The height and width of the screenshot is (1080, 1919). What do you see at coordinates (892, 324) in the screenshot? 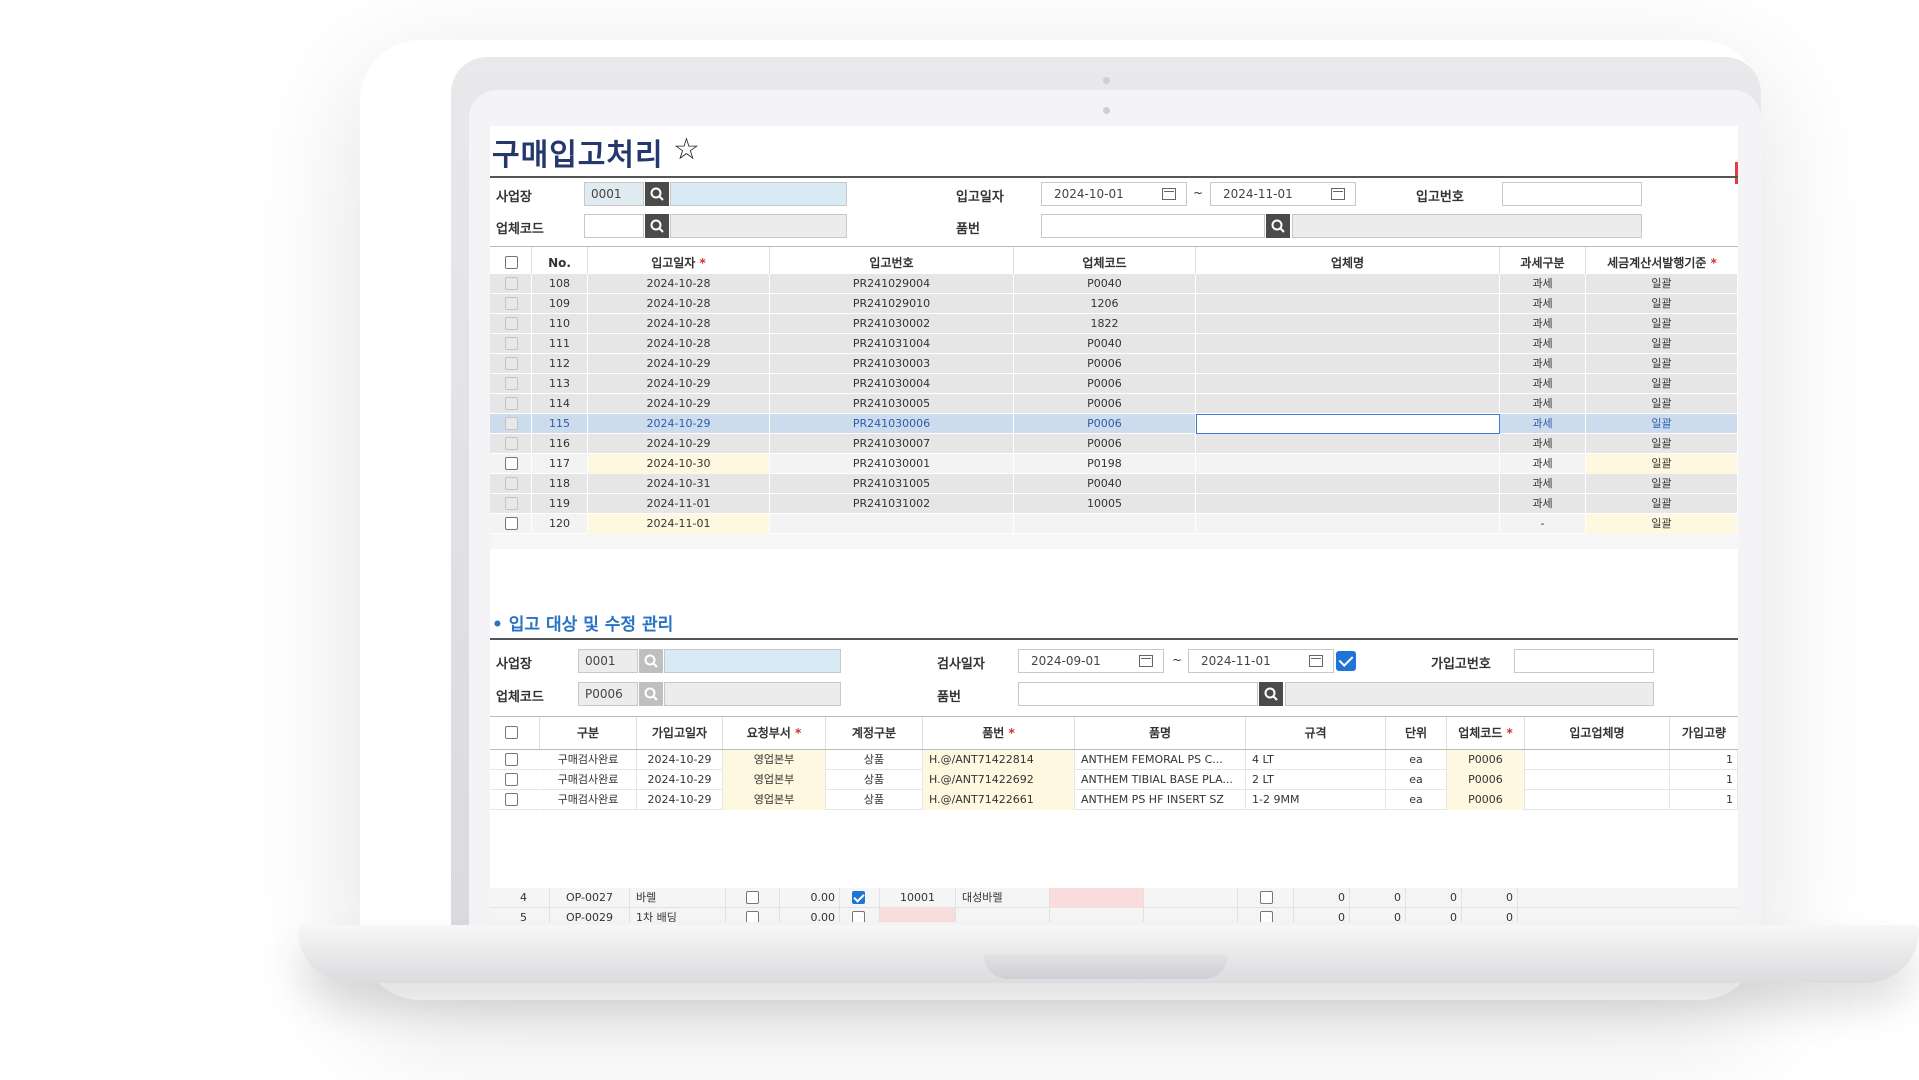
I see `cell-receipt-no: PR241030002` at bounding box center [892, 324].